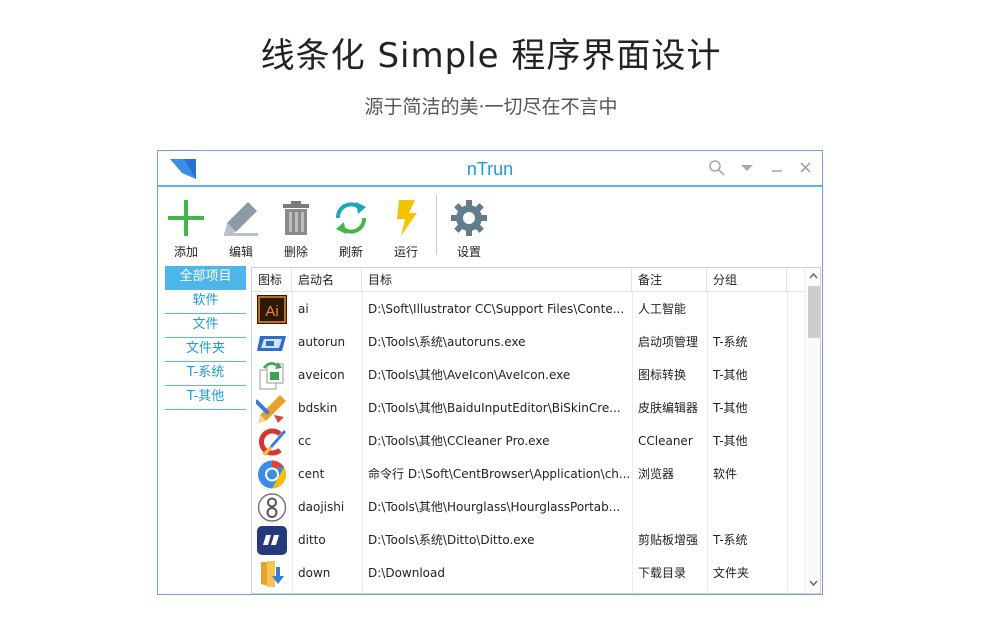  I want to click on item-name: autorun, so click(322, 342).